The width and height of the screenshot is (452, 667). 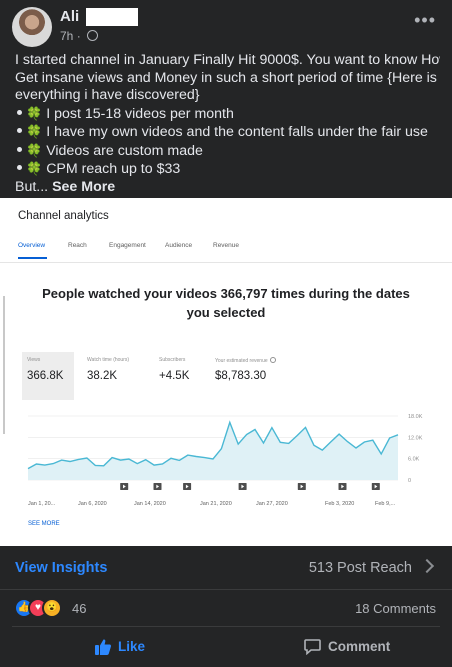 What do you see at coordinates (172, 360) in the screenshot?
I see `stat-label: Subscribers` at bounding box center [172, 360].